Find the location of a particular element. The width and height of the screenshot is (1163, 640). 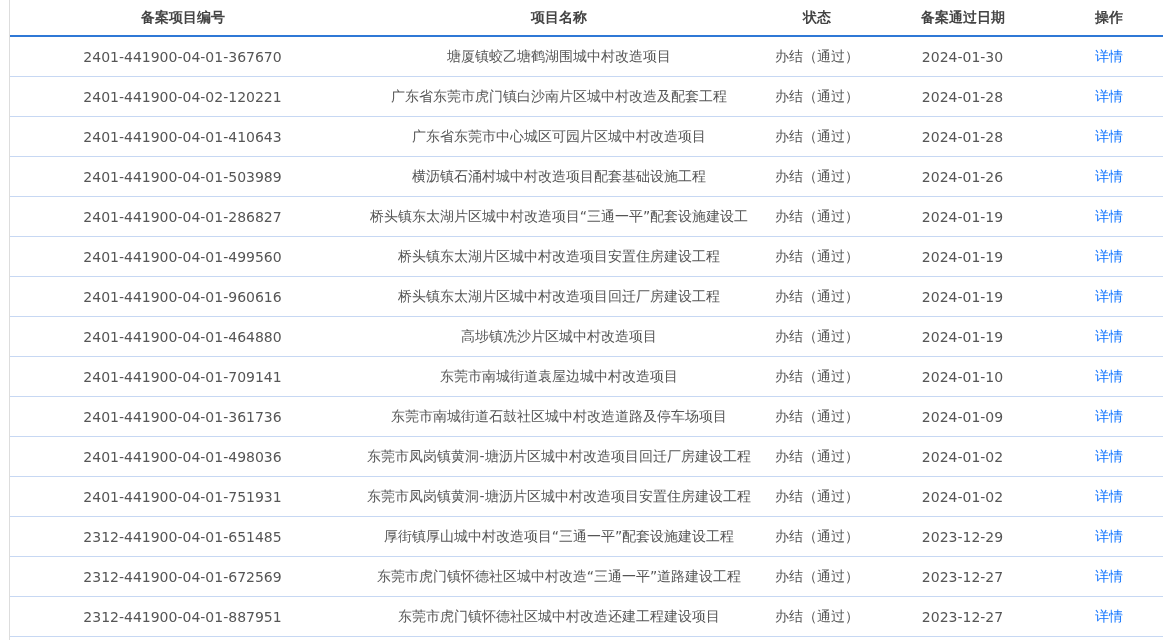

column-header: 项目名称 is located at coordinates (559, 18).